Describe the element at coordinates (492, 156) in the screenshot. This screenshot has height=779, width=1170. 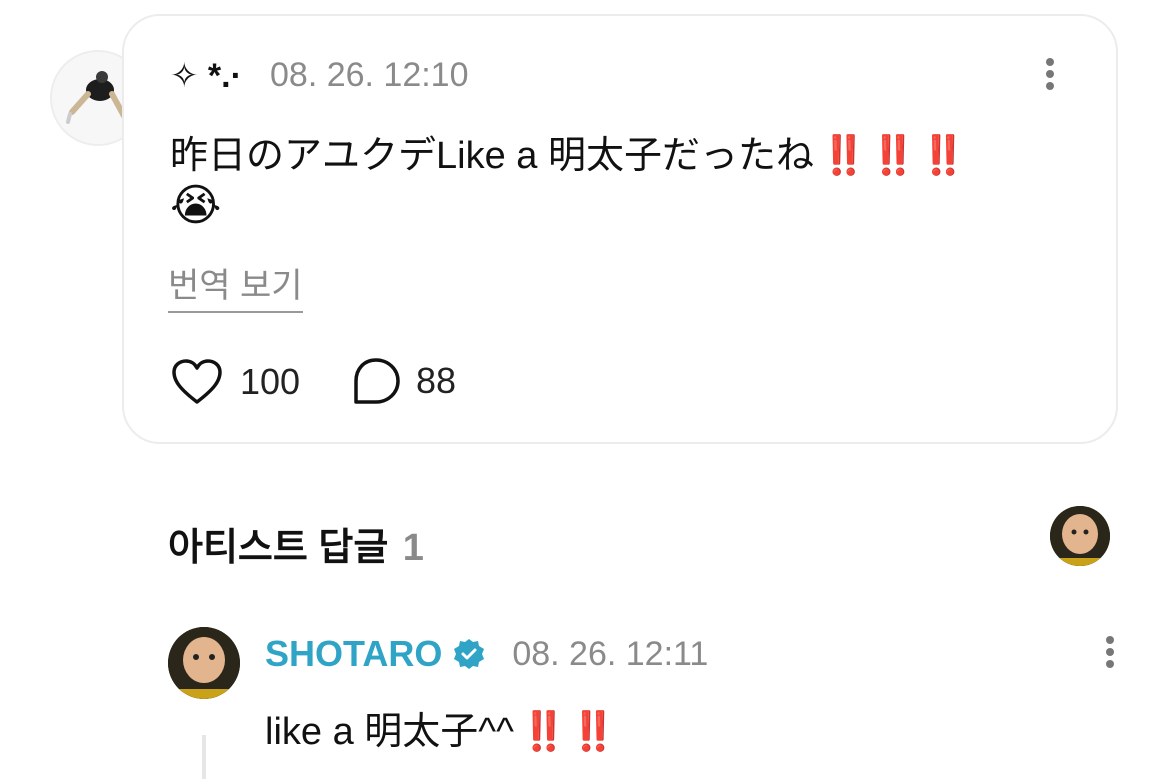
I see `comment-text-body: 昨日のアユクデLike a 明太子だったね` at that location.